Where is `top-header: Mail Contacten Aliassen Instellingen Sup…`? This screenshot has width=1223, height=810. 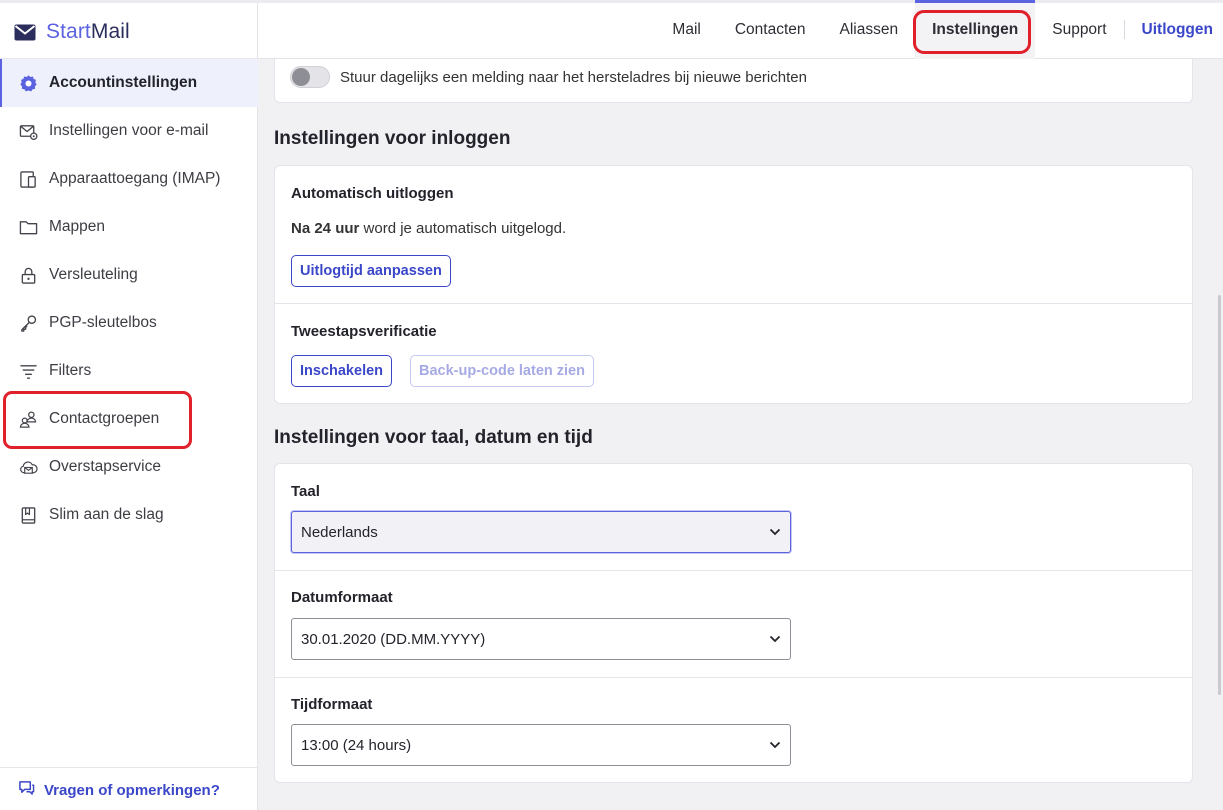
top-header: Mail Contacten Aliassen Instellingen Sup… is located at coordinates (740, 29).